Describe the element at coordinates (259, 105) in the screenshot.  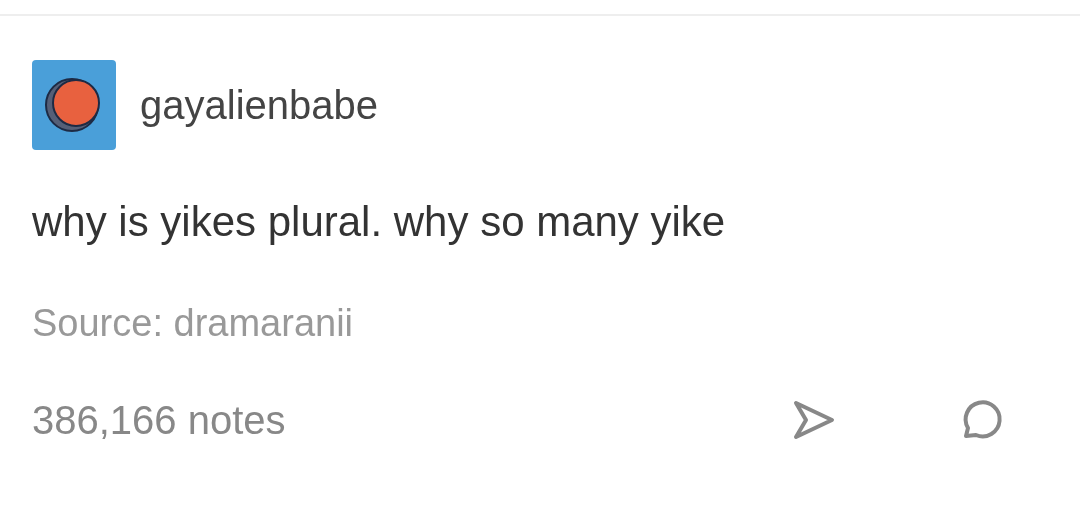
I see `username: gayalienbabe` at that location.